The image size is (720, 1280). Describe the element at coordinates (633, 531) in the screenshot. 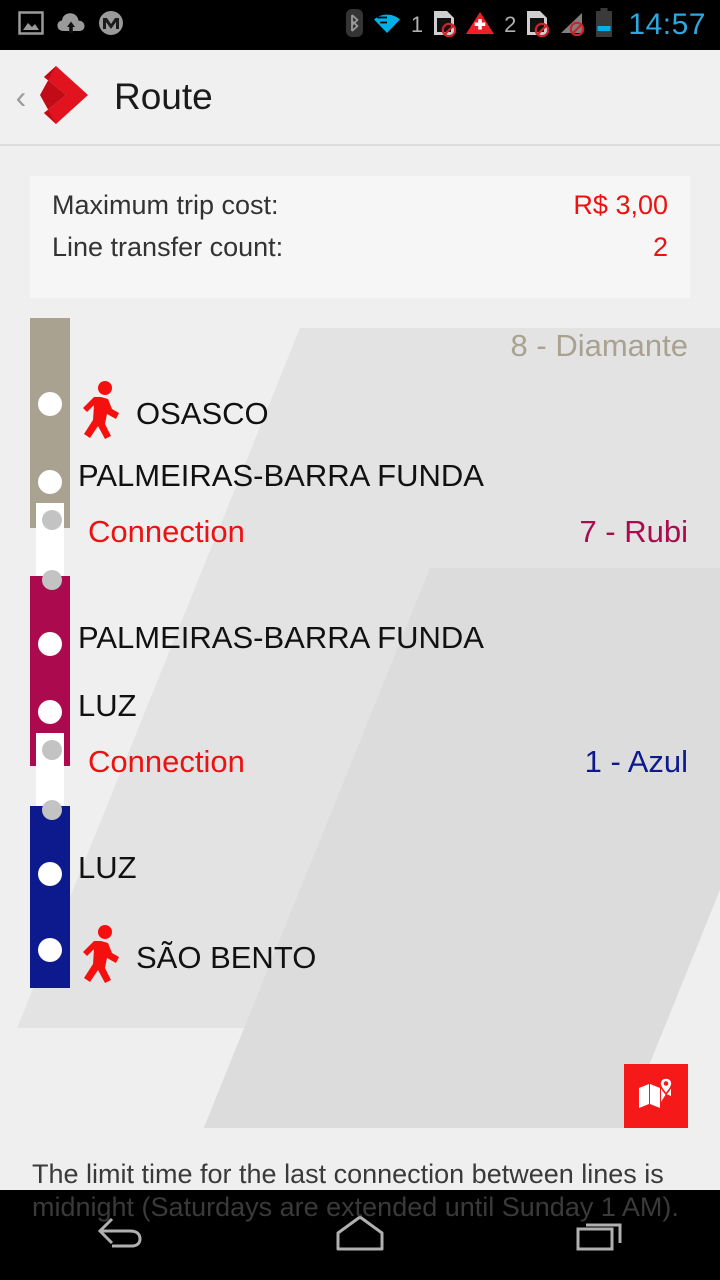

I see `line-label-7: 7 - Rubi` at that location.